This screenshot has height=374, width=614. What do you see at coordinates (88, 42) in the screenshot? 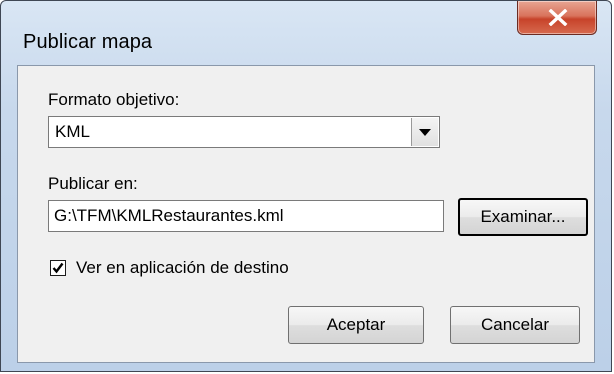
I see `window-title: Publicar mapa` at bounding box center [88, 42].